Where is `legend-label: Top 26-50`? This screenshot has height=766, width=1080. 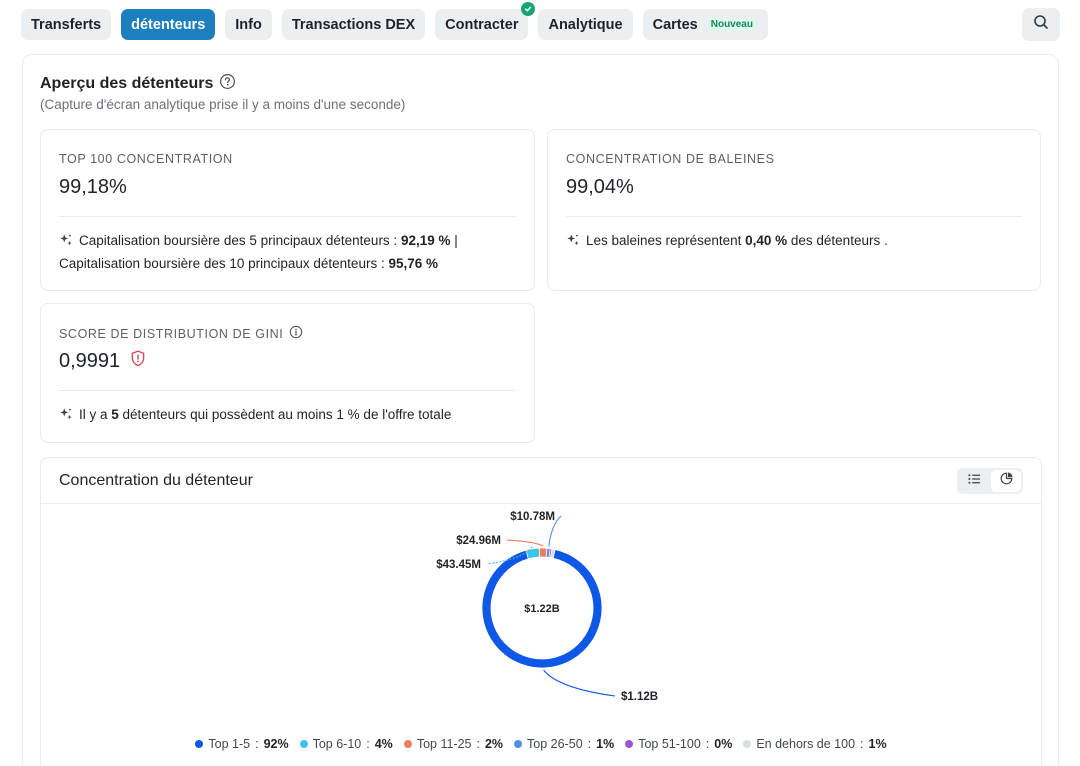
legend-label: Top 26-50 is located at coordinates (555, 744).